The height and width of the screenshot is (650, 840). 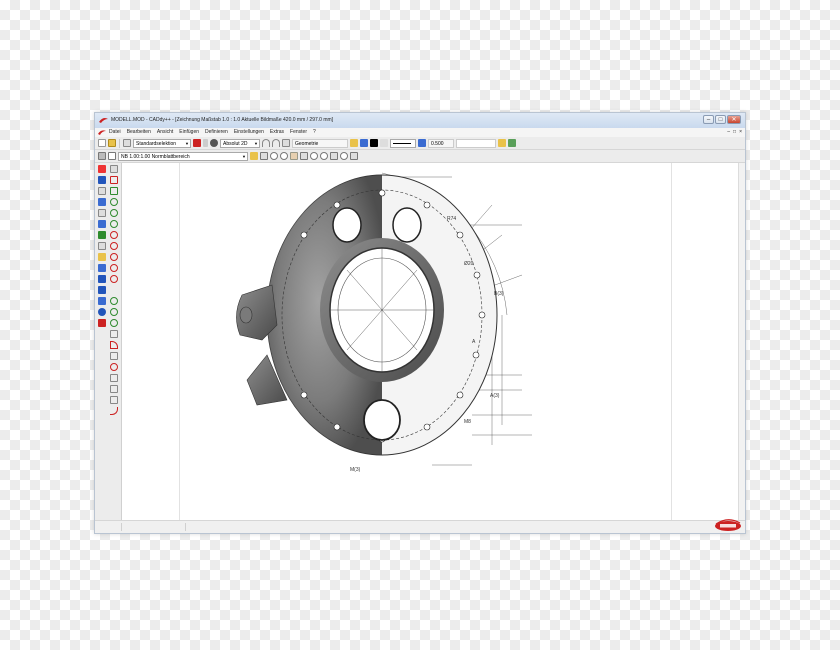 What do you see at coordinates (274, 156) in the screenshot?
I see `zoom-in-icon` at bounding box center [274, 156].